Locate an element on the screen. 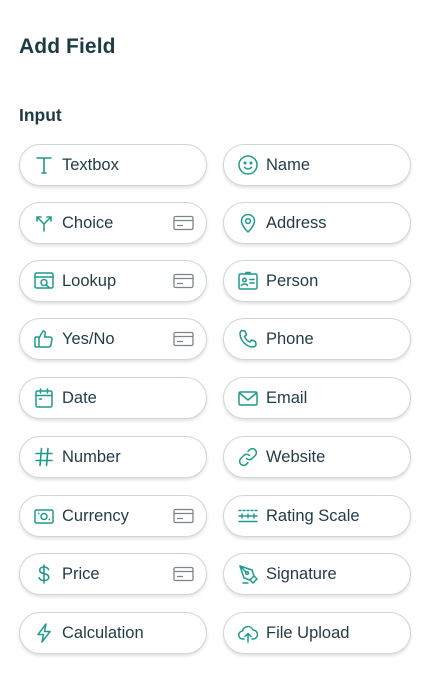  field-label: Website is located at coordinates (296, 456).